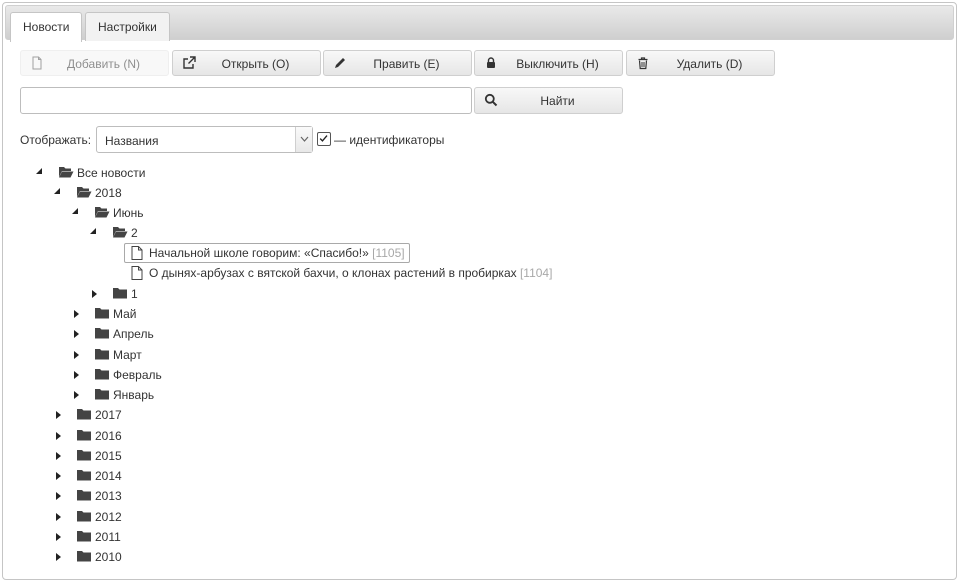 This screenshot has width=960, height=583. Describe the element at coordinates (108, 193) in the screenshot. I see `tree-label: 2018` at that location.